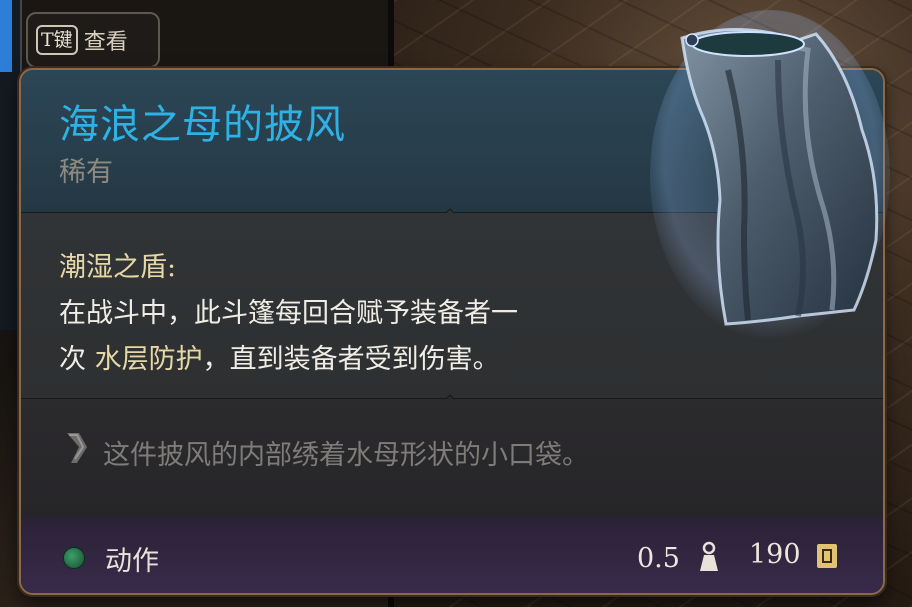  Describe the element at coordinates (709, 556) in the screenshot. I see `weight-icon` at that location.